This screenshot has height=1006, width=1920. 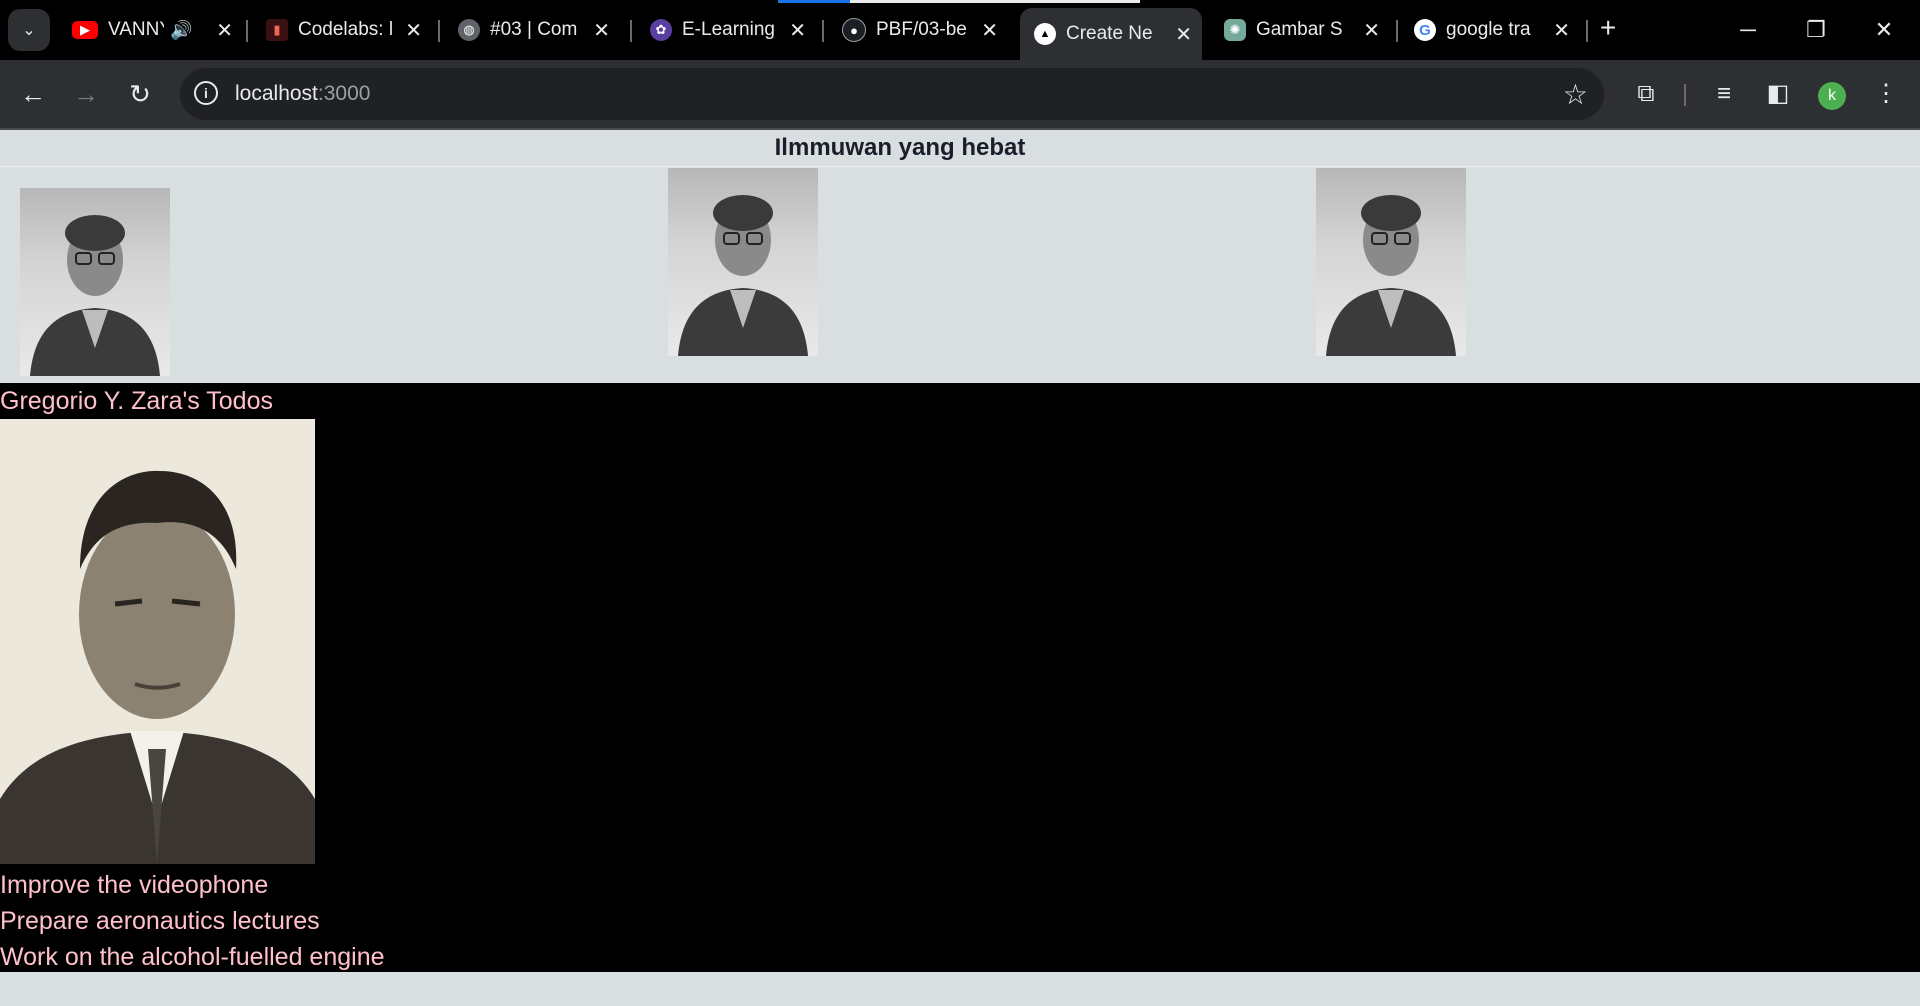 I want to click on plus-icon: +, so click(x=1608, y=27).